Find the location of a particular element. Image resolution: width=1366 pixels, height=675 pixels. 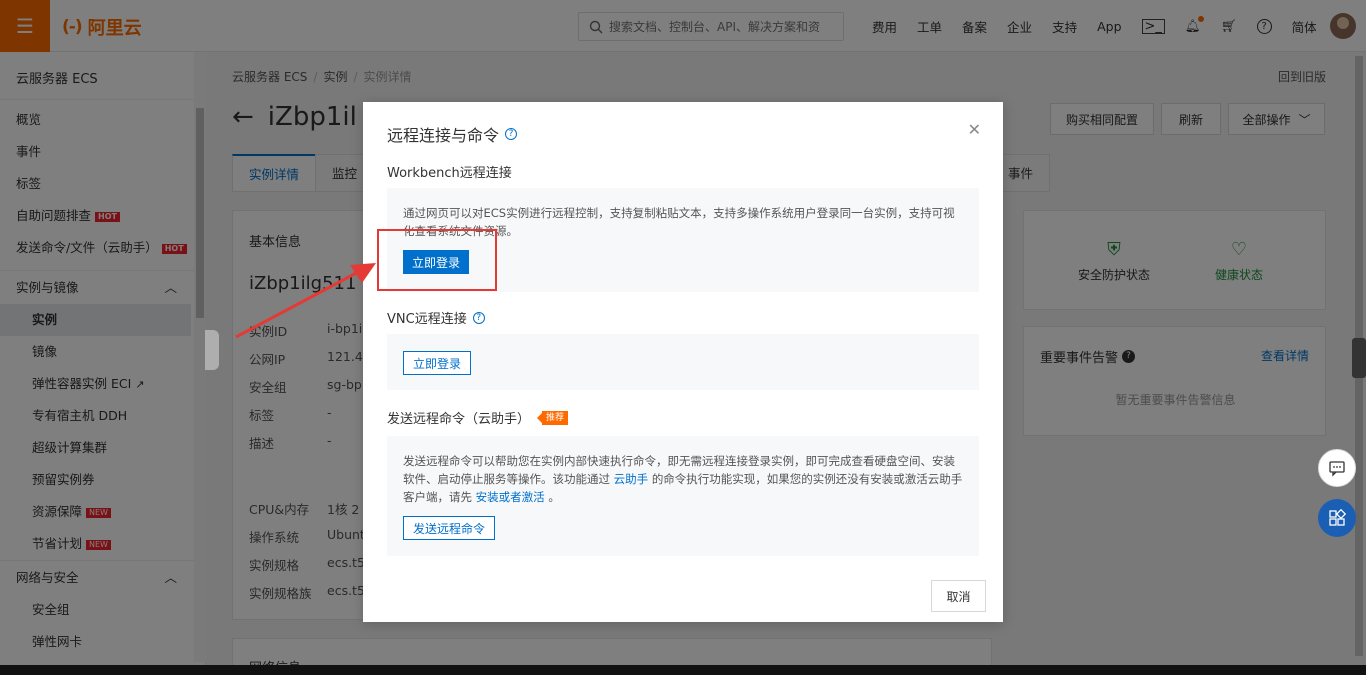

cancel-button: 取消 is located at coordinates (958, 596).